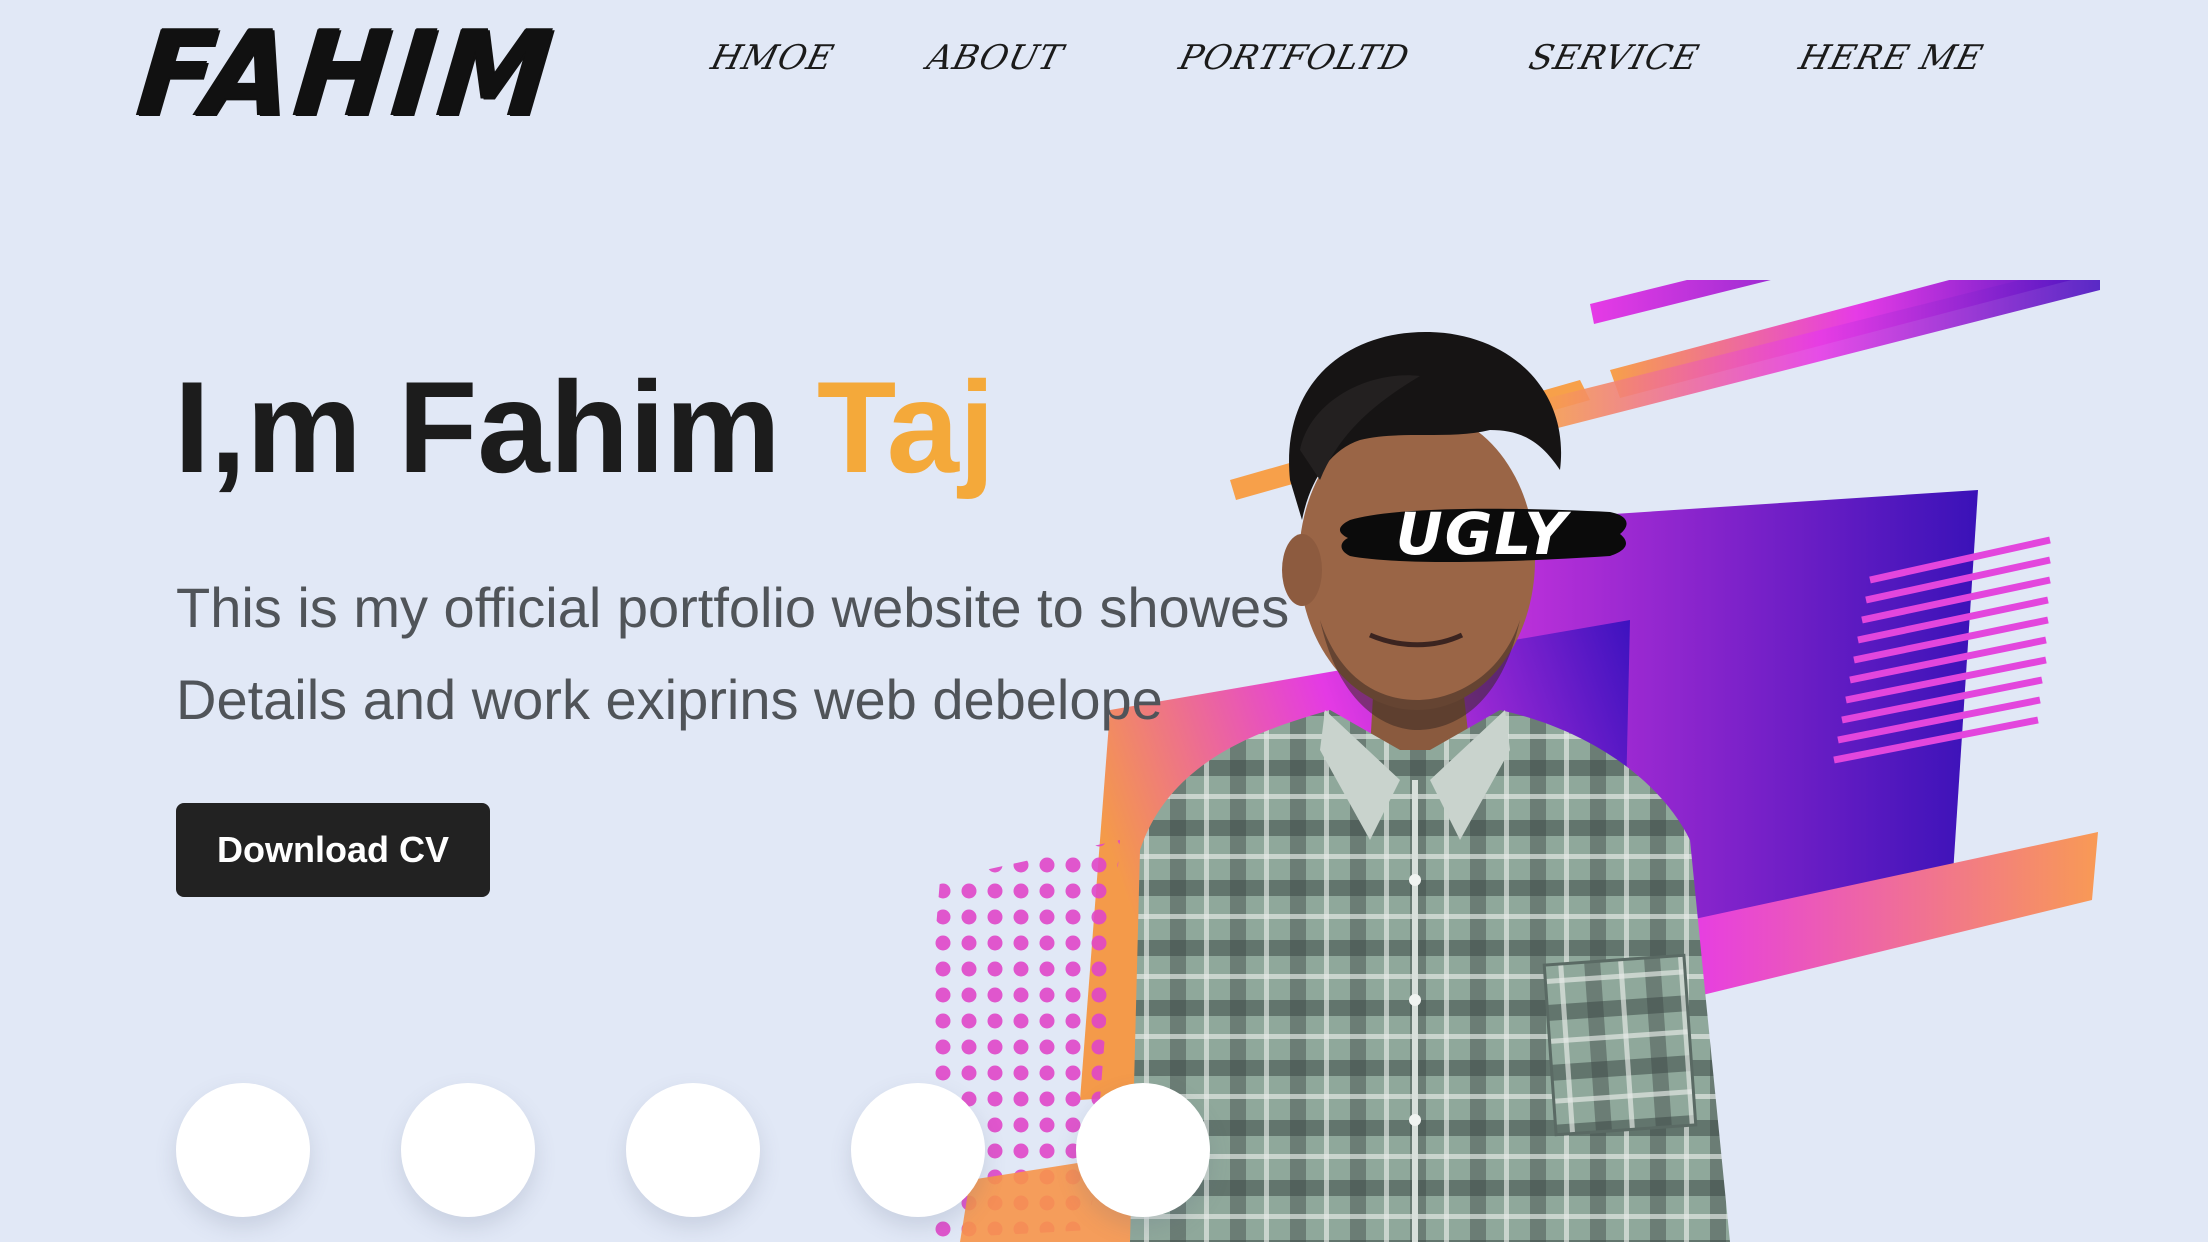 The height and width of the screenshot is (1242, 2208). What do you see at coordinates (1891, 58) in the screenshot?
I see `nav-link-hire-me: HERE ME` at bounding box center [1891, 58].